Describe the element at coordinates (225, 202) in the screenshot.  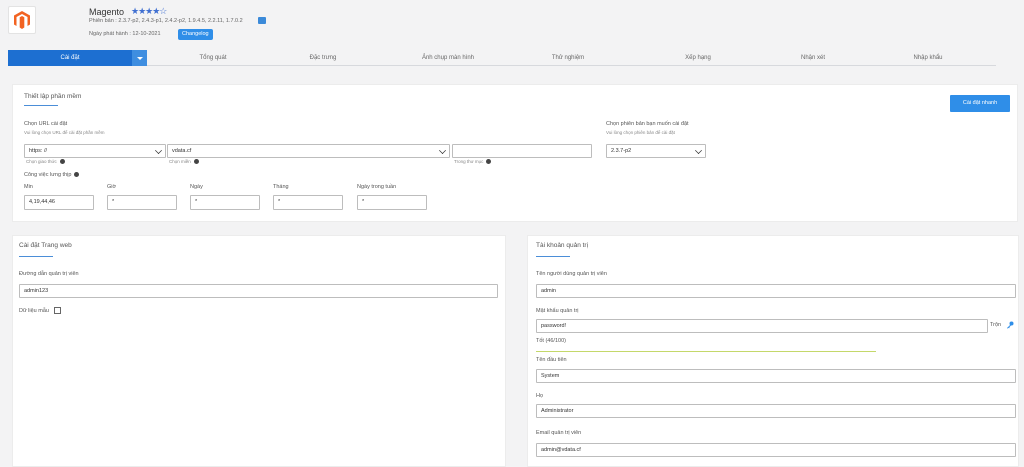
I see `cron-day-input: *` at that location.